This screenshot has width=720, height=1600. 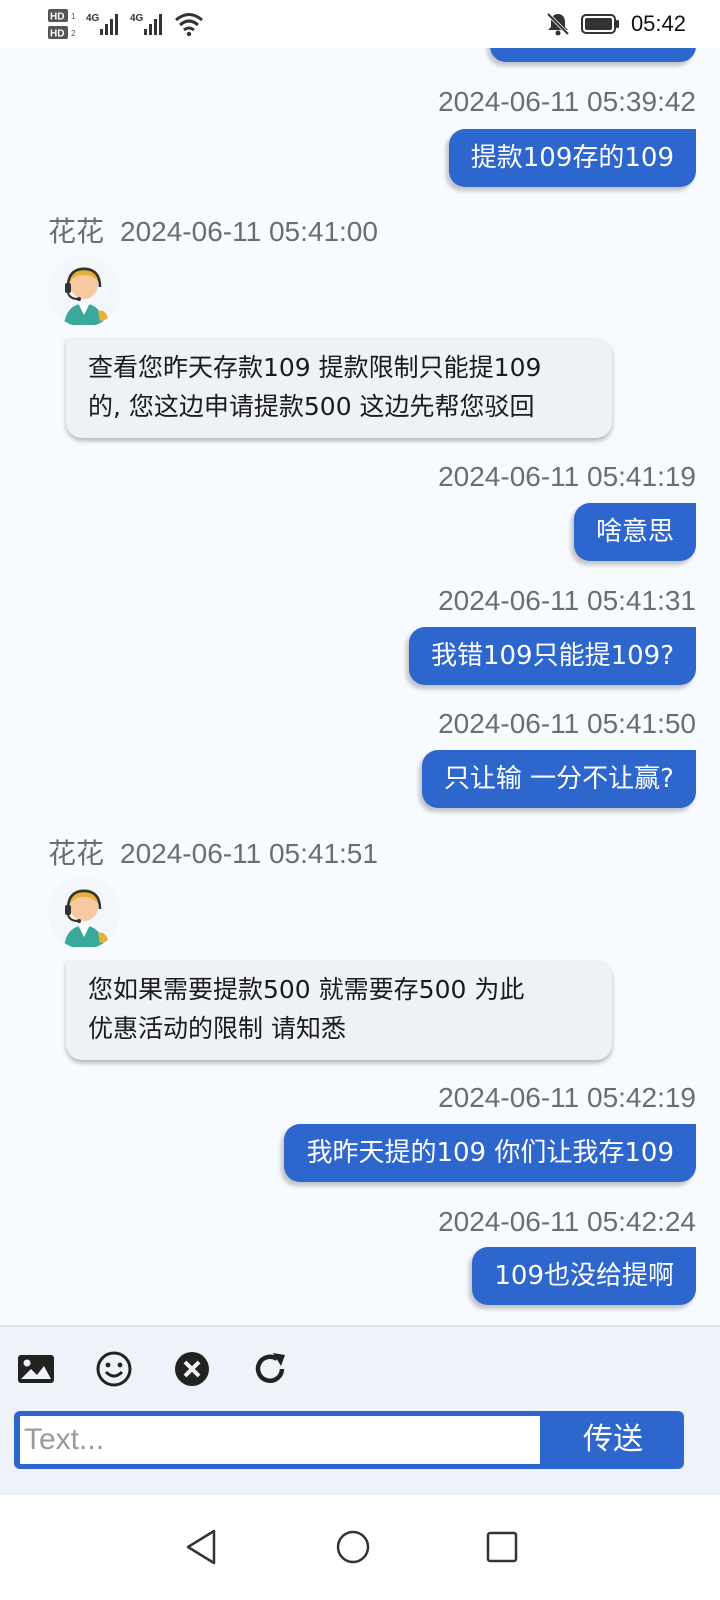 I want to click on message-line: 优惠活动的限制 请知悉, so click(x=217, y=1028).